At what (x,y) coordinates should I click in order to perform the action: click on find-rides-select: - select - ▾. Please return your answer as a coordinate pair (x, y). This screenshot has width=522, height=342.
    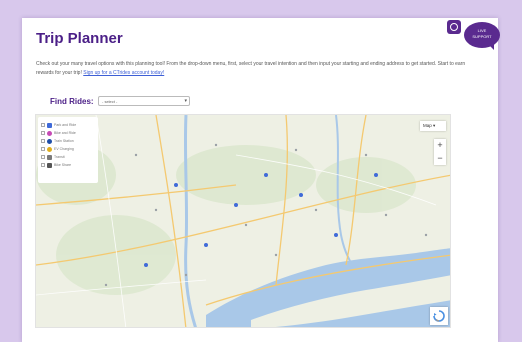
    Looking at the image, I should click on (144, 101).